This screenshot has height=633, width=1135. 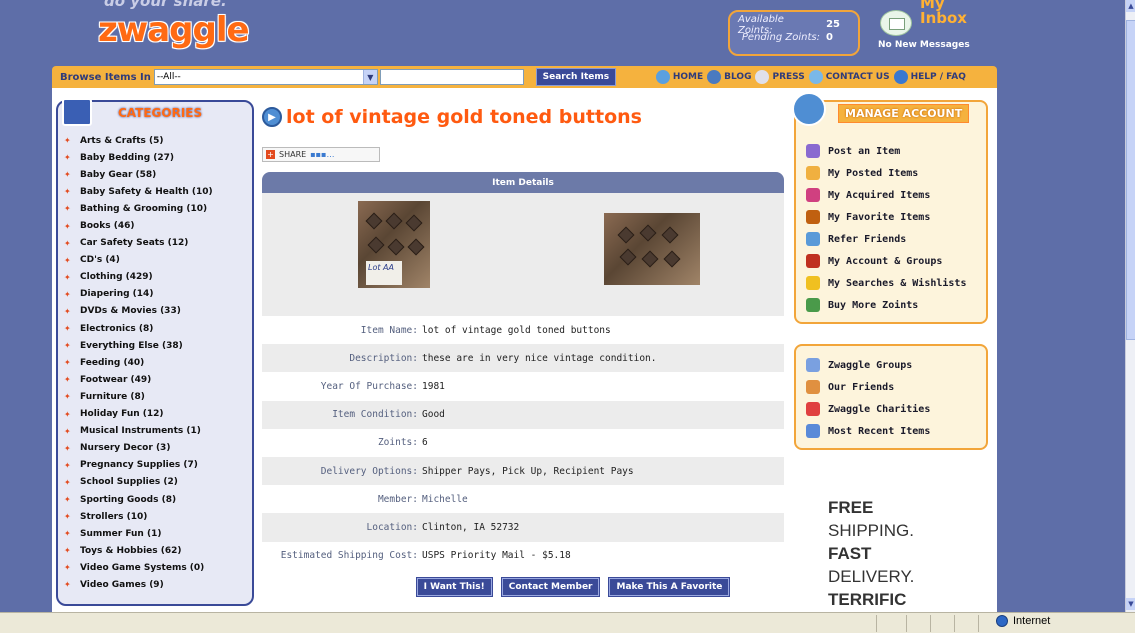 I want to click on nav-press: PRESS, so click(x=780, y=77).